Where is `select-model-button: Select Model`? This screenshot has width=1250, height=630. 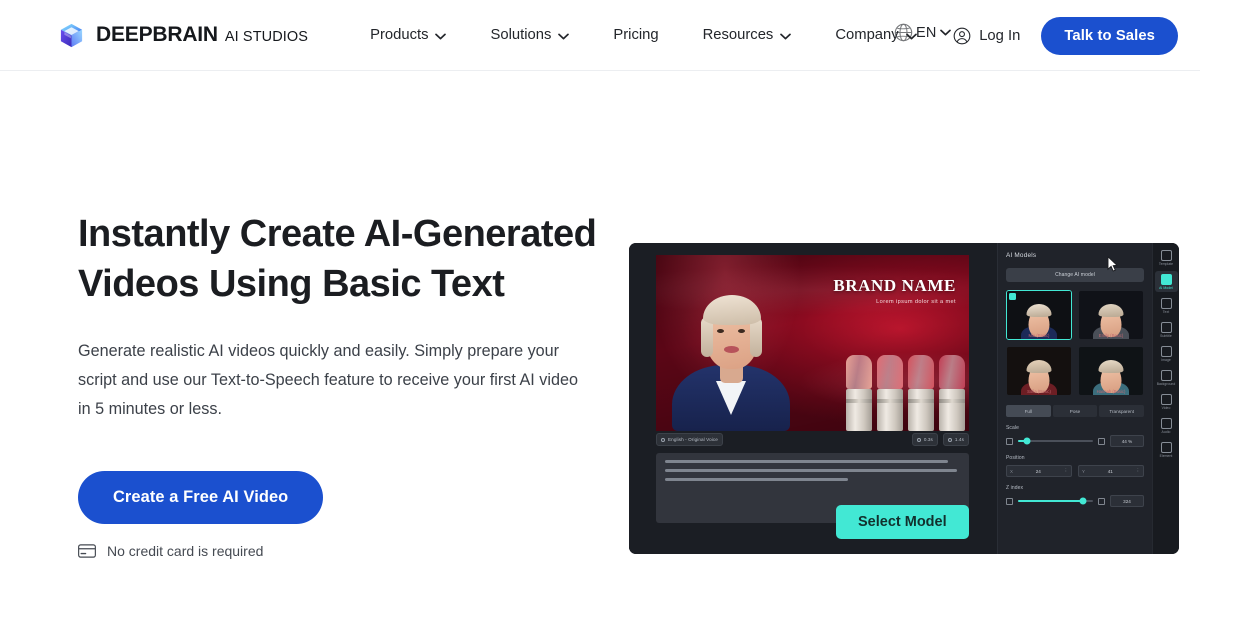 select-model-button: Select Model is located at coordinates (902, 522).